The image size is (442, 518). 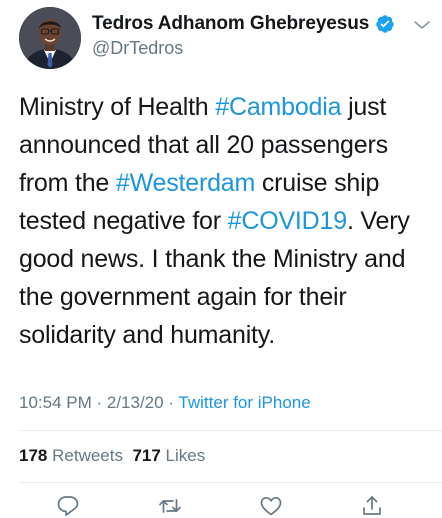 I want to click on retweet-button, so click(x=170, y=506).